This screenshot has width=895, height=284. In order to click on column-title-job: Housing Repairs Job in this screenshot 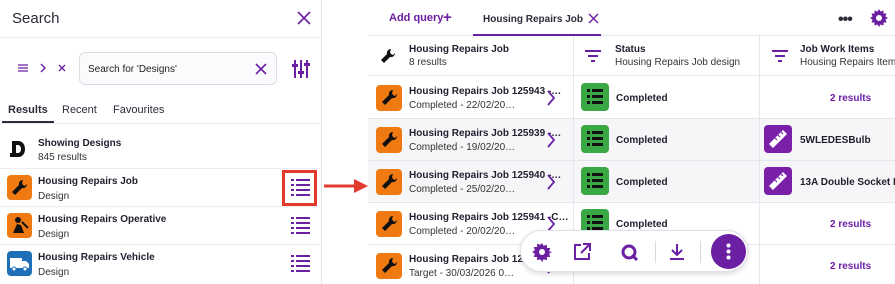, I will do `click(459, 49)`.